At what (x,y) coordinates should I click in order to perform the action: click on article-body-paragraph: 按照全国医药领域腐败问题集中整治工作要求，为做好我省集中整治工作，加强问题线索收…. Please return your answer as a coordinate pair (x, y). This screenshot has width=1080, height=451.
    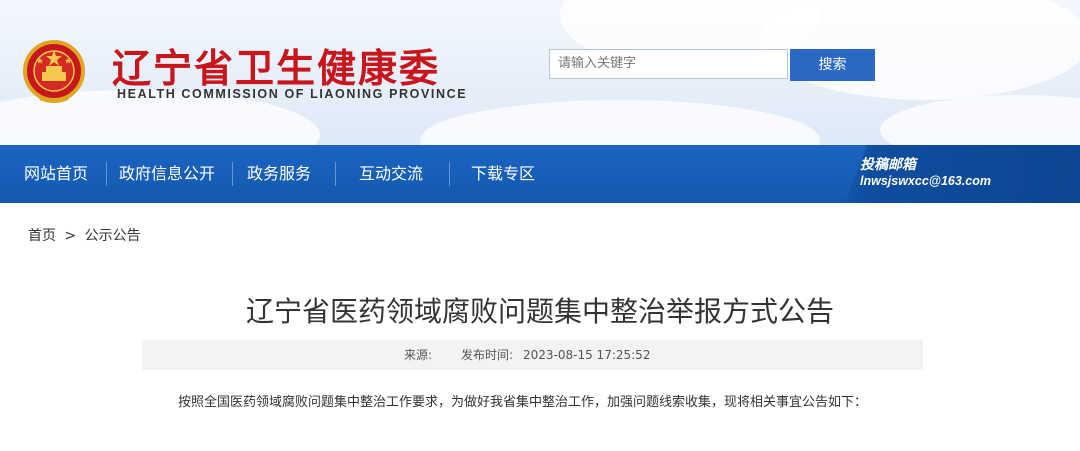
    Looking at the image, I should click on (523, 402).